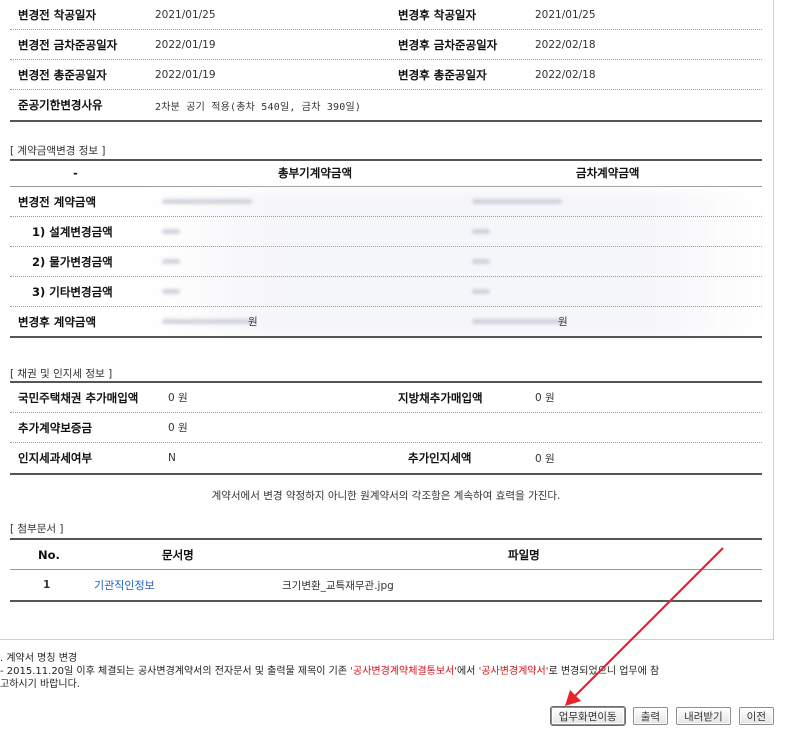 The height and width of the screenshot is (740, 800). What do you see at coordinates (57, 201) in the screenshot?
I see `amount-row-label: 변경전 계약금액` at bounding box center [57, 201].